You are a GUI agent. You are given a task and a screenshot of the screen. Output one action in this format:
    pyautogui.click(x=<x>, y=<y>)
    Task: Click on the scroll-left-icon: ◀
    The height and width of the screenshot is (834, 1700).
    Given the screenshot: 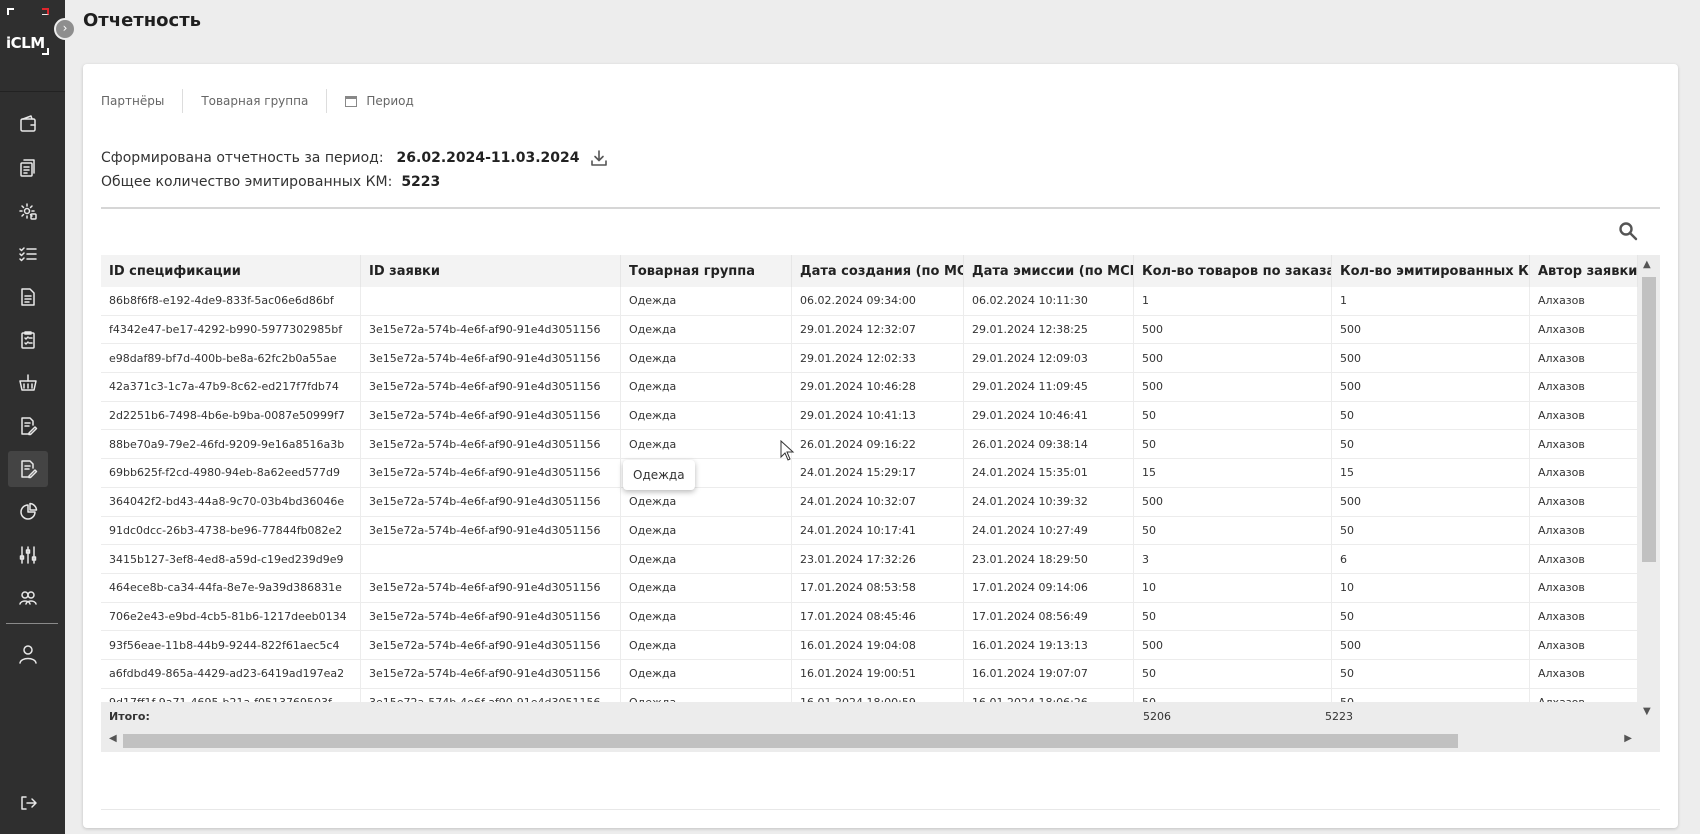 What is the action you would take?
    pyautogui.click(x=113, y=738)
    